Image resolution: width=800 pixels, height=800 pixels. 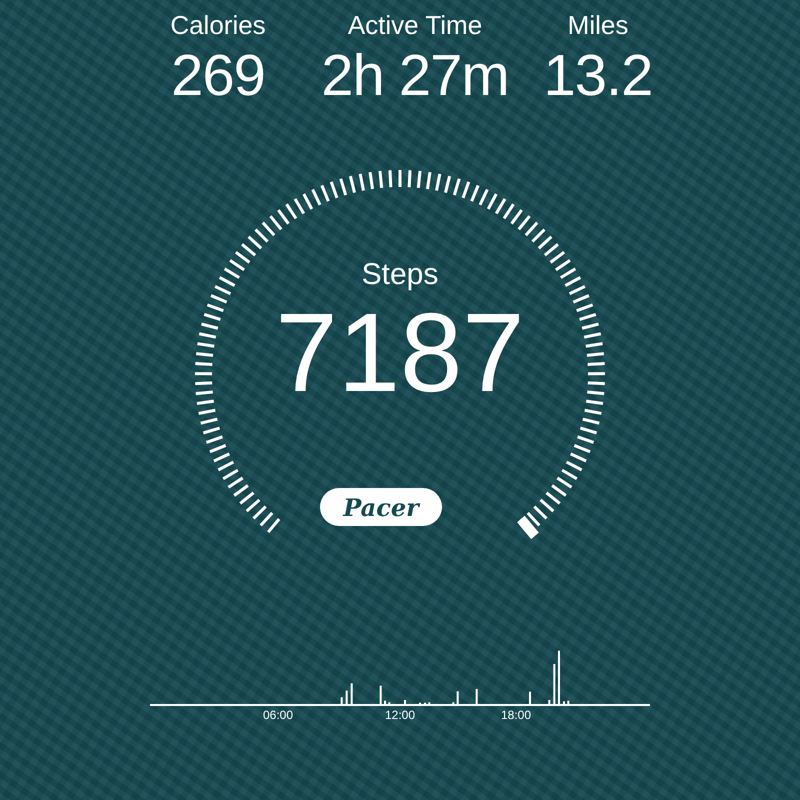 I want to click on steps-count: 7187, so click(x=400, y=353).